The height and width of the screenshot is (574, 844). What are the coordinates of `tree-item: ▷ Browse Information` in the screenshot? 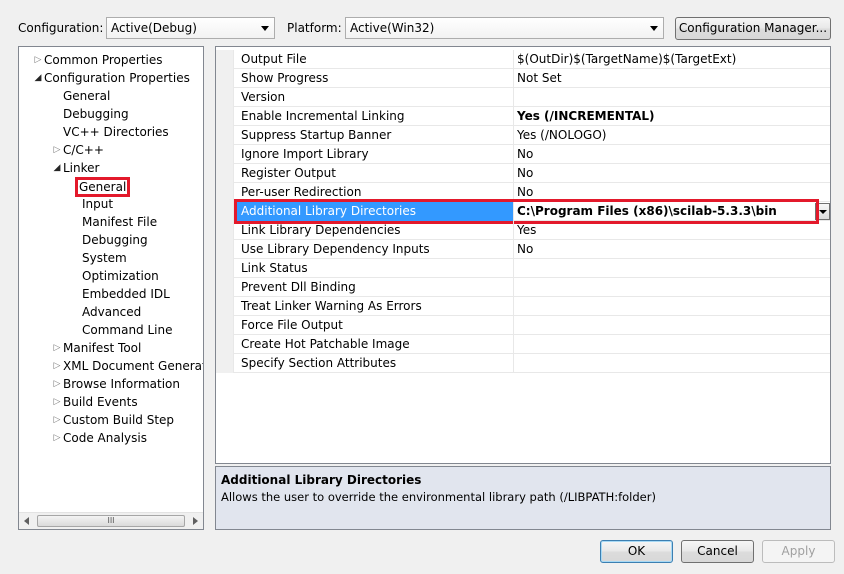 It's located at (111, 384).